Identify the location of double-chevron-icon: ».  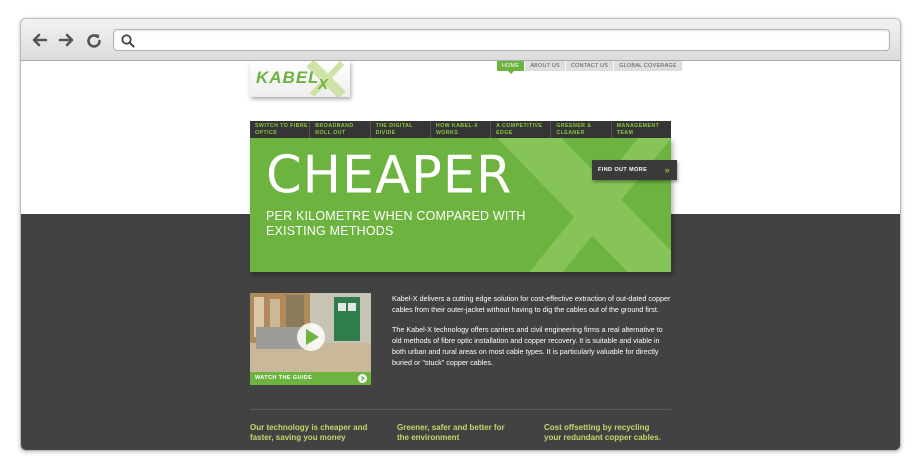
(667, 170).